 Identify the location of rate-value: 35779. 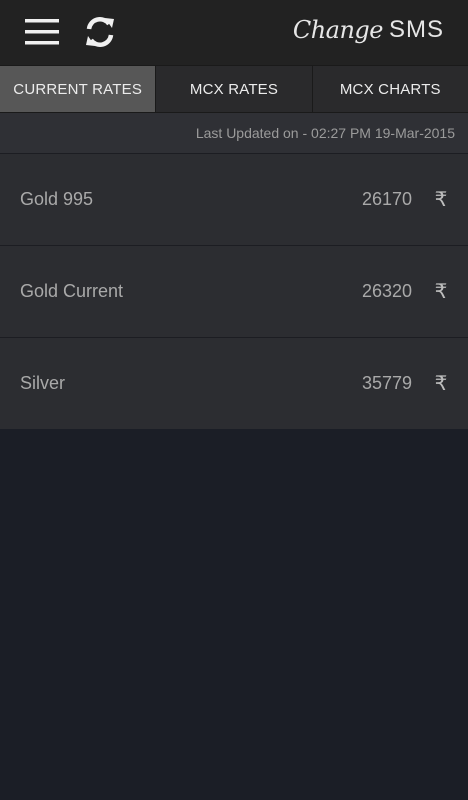
(386, 383).